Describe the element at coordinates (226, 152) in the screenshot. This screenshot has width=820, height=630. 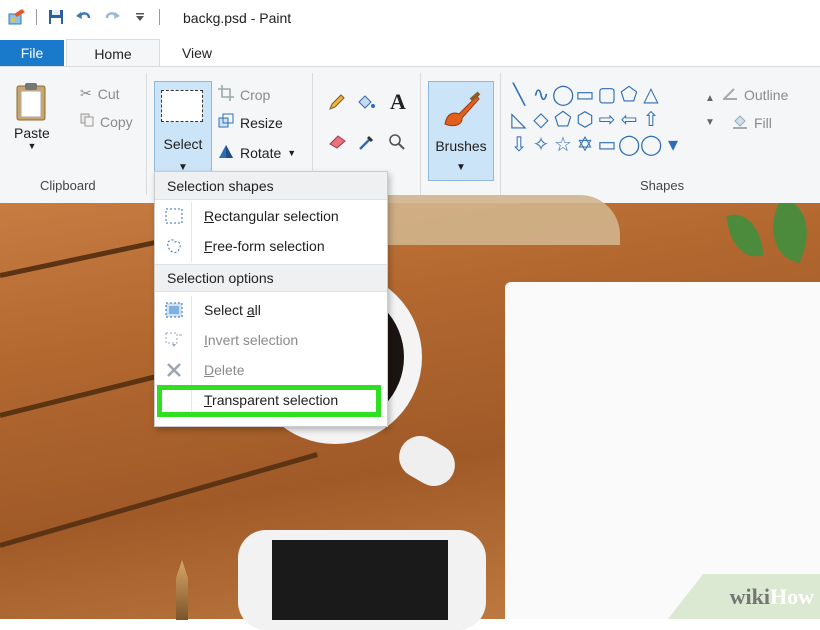
I see `rotate-icon` at that location.